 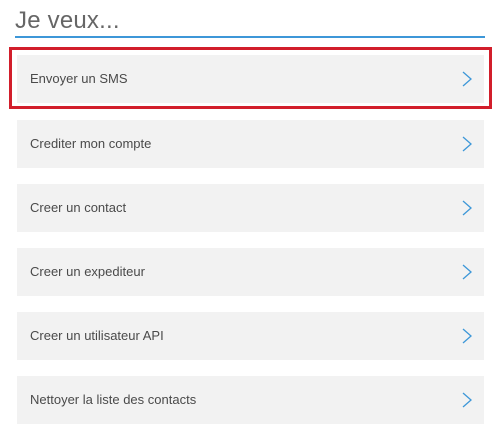 What do you see at coordinates (250, 208) in the screenshot?
I see `action-create-contact: Creer un contact` at bounding box center [250, 208].